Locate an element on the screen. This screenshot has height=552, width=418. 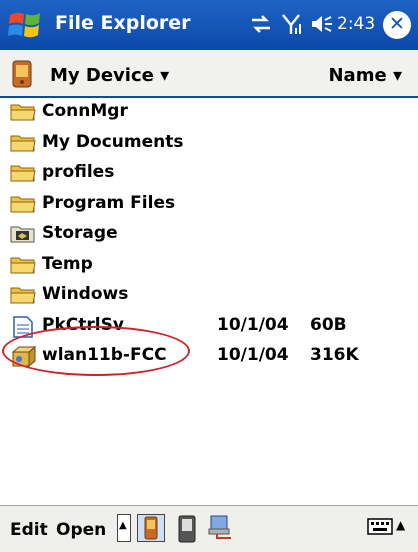
close-button: ✕ is located at coordinates (397, 25).